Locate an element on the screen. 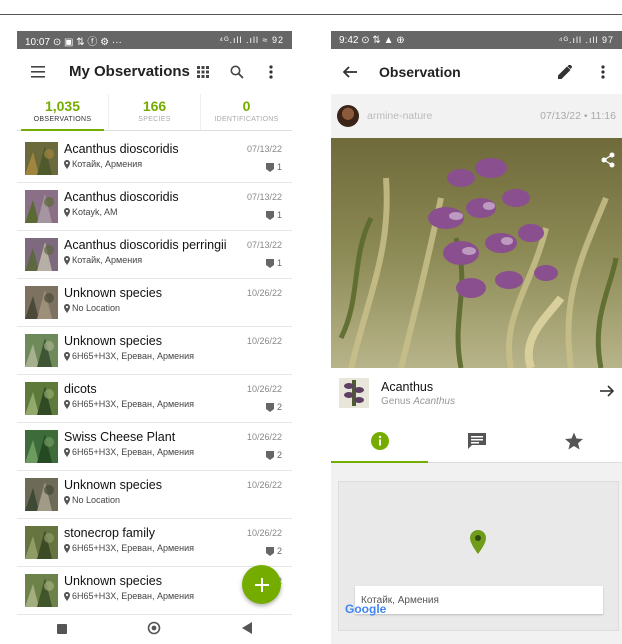 Image resolution: width=622 pixels, height=644 pixels. arrow-right-icon is located at coordinates (607, 393).